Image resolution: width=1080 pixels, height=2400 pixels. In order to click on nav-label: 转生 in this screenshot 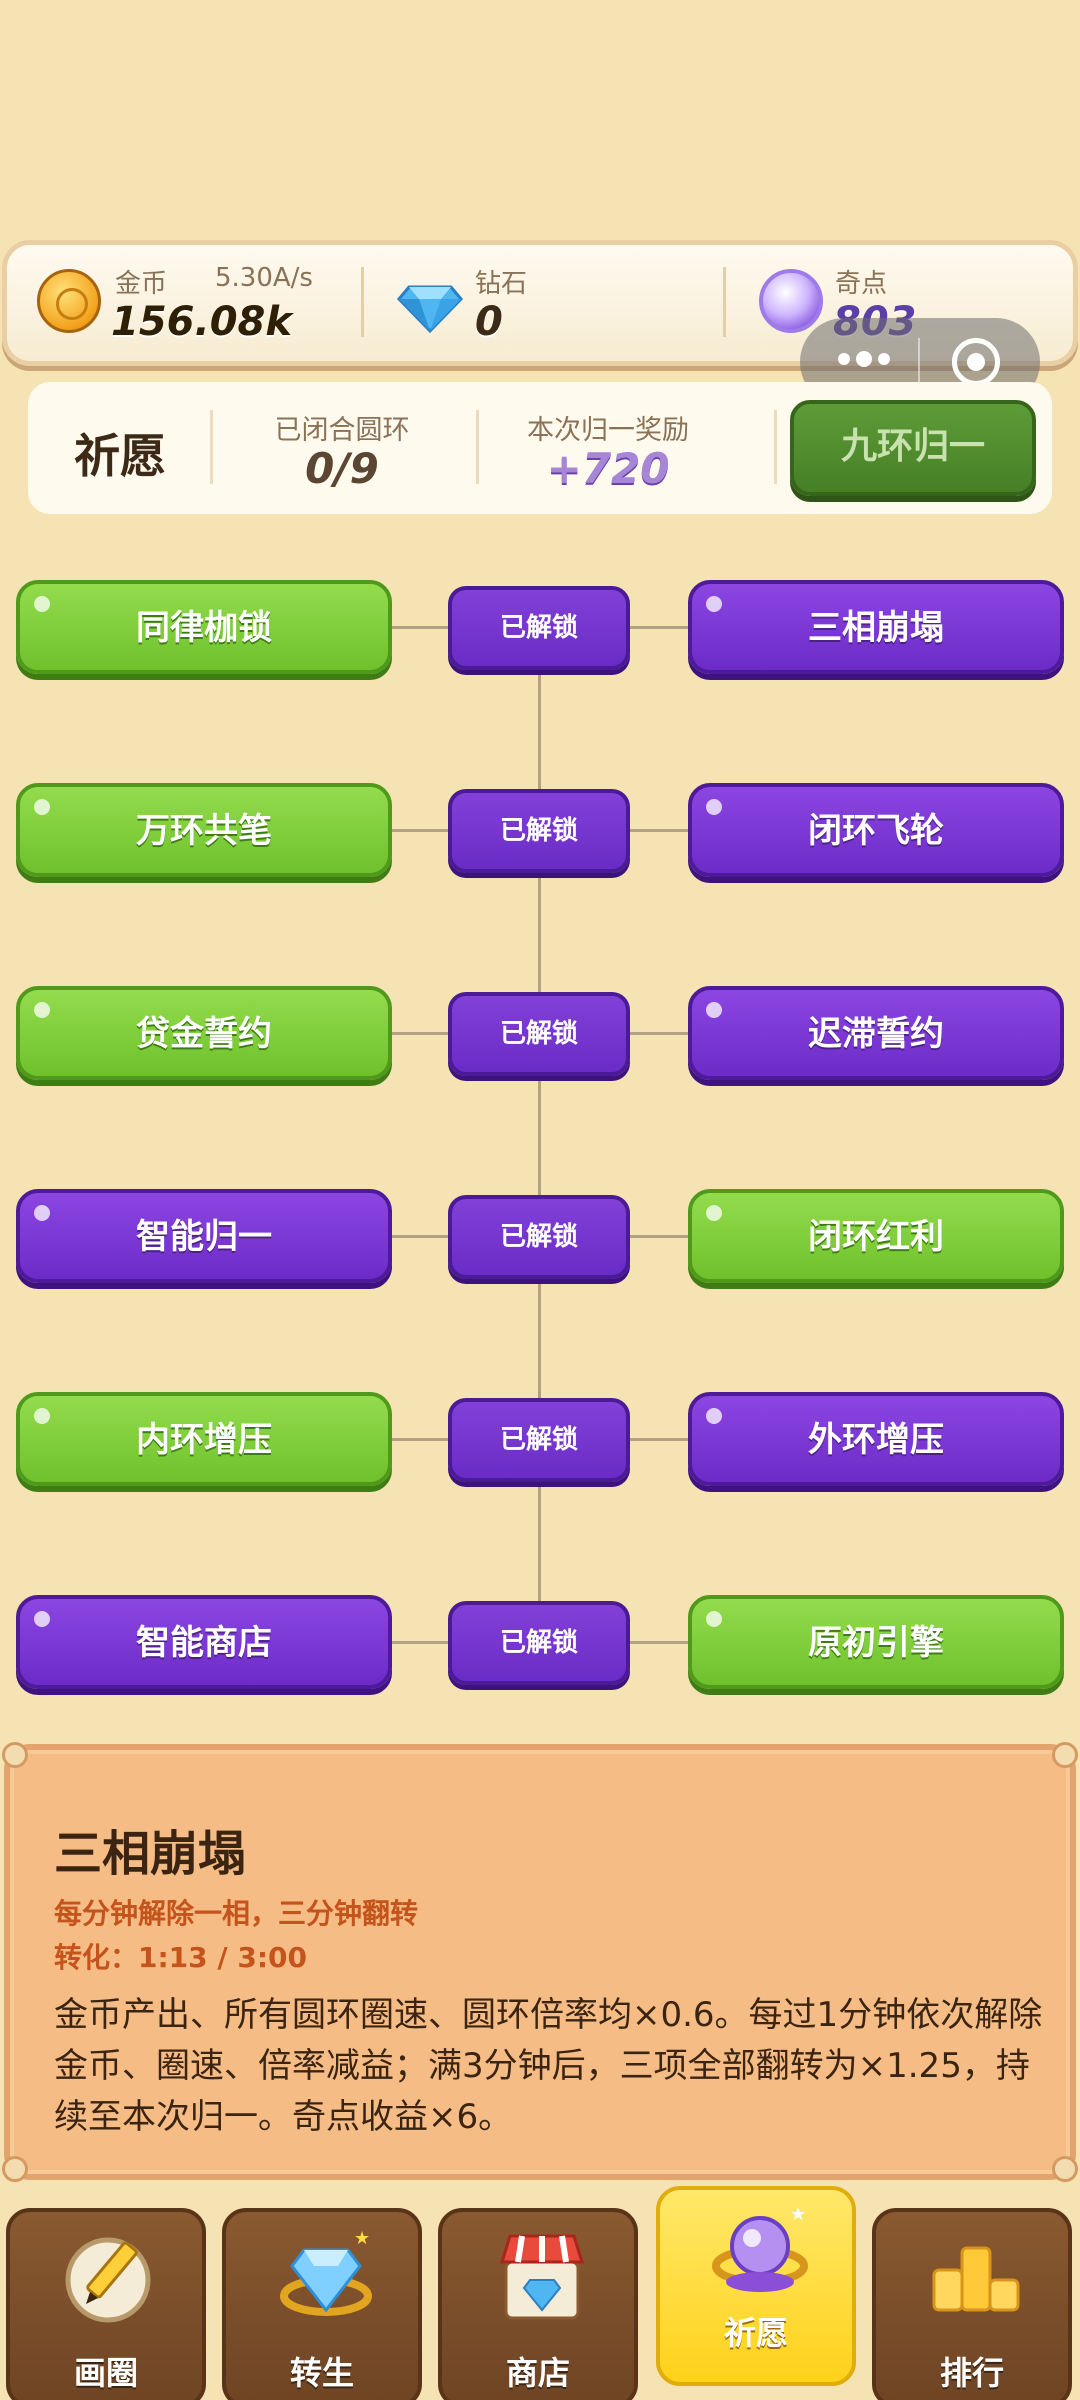, I will do `click(321, 2373)`.